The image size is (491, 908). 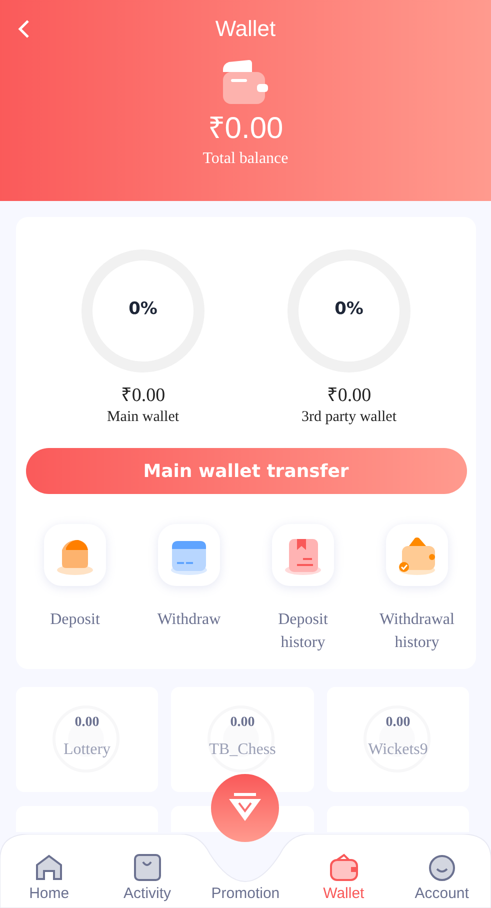 I want to click on nav-tab: Account, so click(x=441, y=877).